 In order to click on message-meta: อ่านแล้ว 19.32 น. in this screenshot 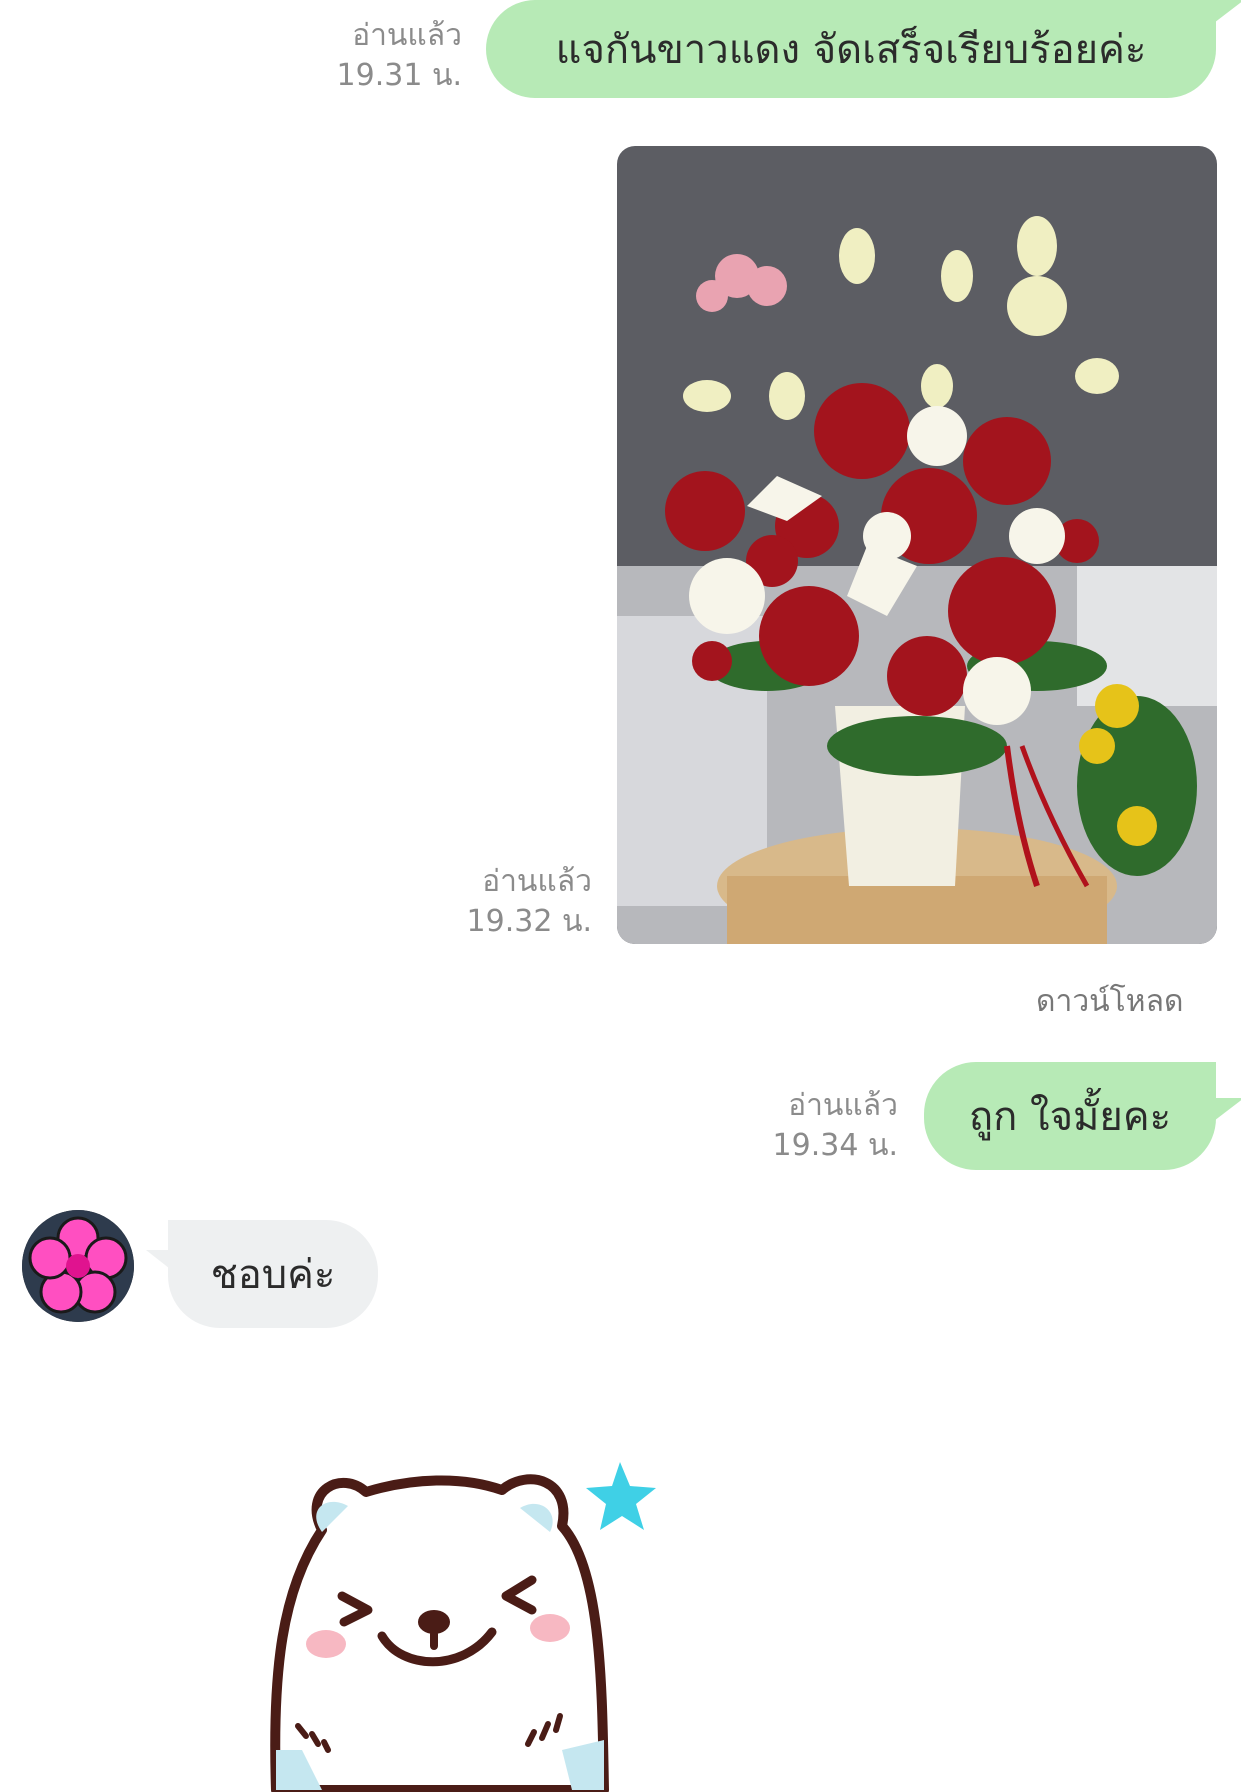, I will do `click(511, 902)`.